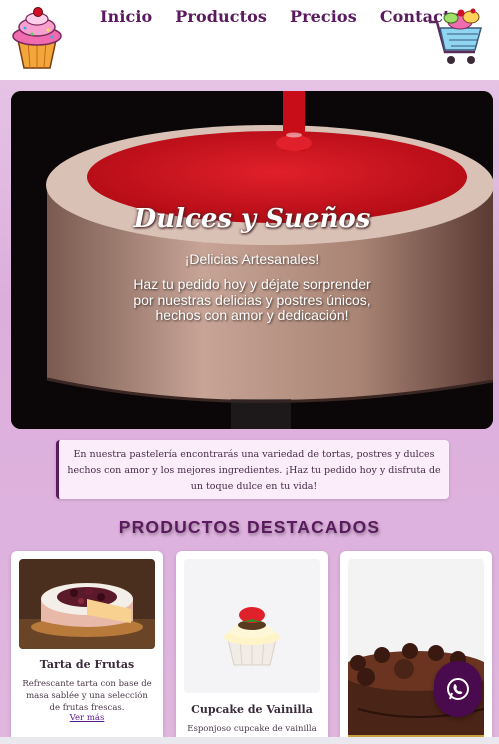 The width and height of the screenshot is (499, 744). What do you see at coordinates (456, 38) in the screenshot?
I see `shopping-cart-icon` at bounding box center [456, 38].